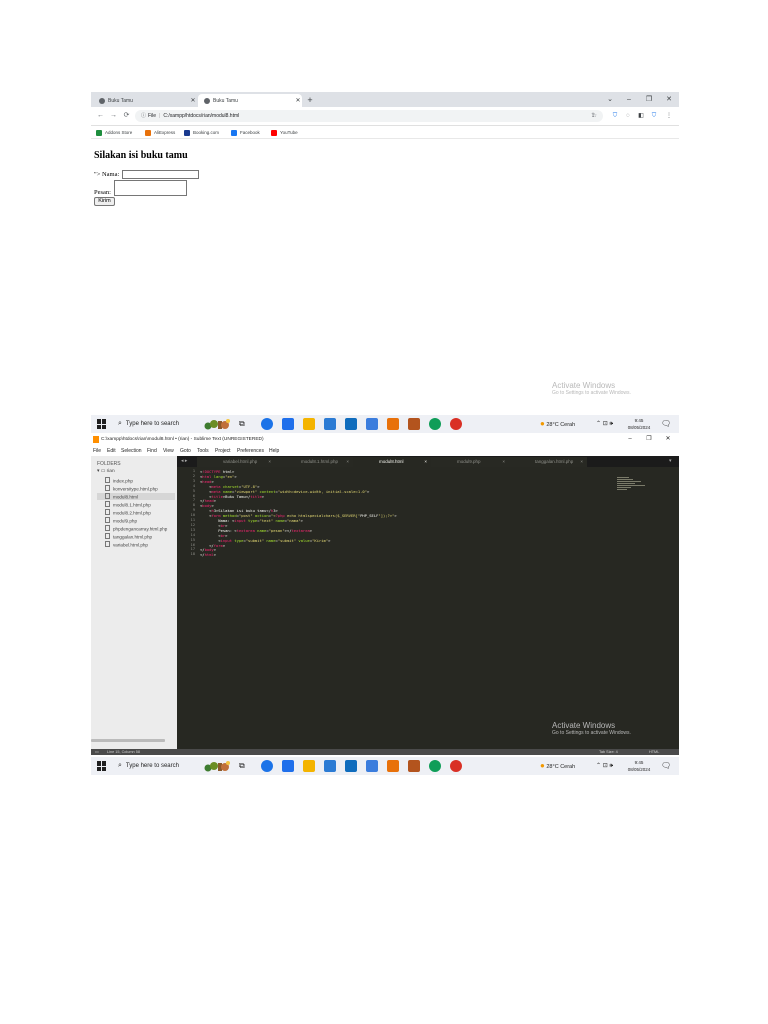 The width and height of the screenshot is (768, 1024). I want to click on menu-file: File, so click(97, 451).